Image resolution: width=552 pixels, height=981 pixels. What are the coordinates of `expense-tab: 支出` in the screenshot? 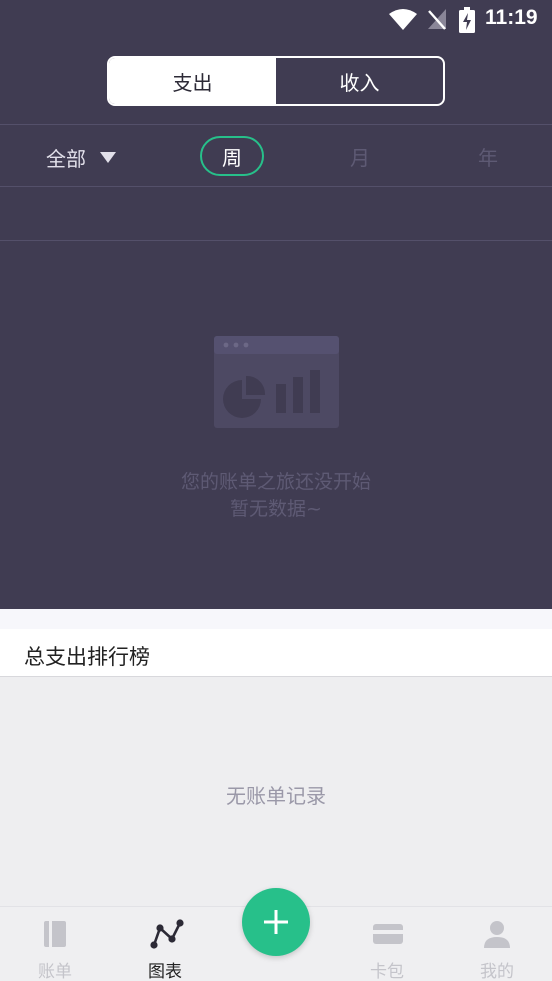 It's located at (192, 81).